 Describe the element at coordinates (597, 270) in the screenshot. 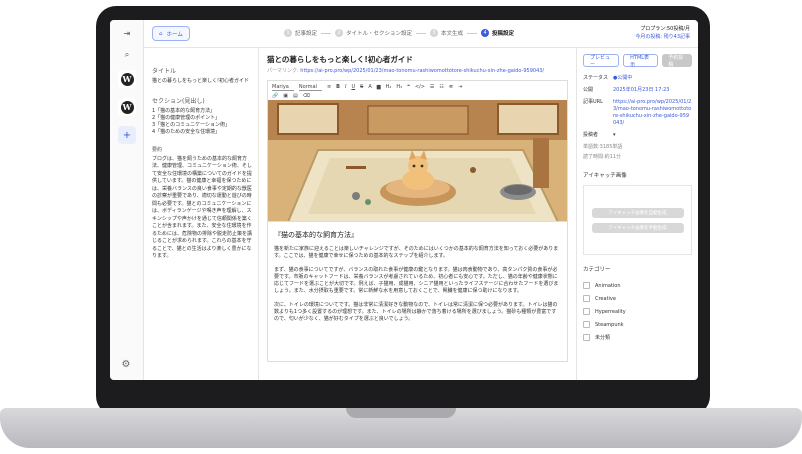

I see `category-label: カテゴリー` at that location.